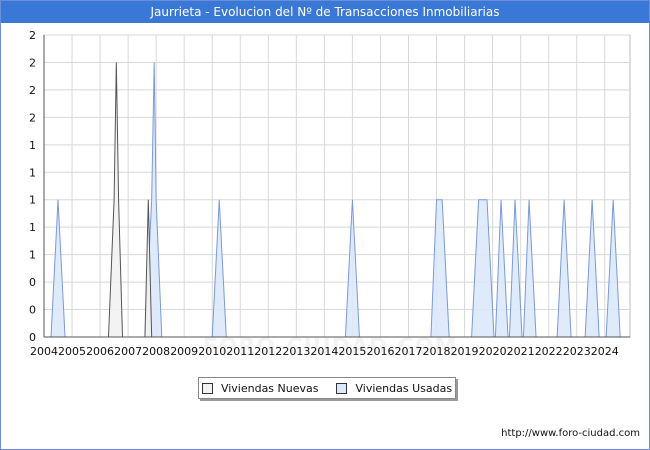 The height and width of the screenshot is (450, 650). I want to click on x-tick-label: 2004, so click(44, 351).